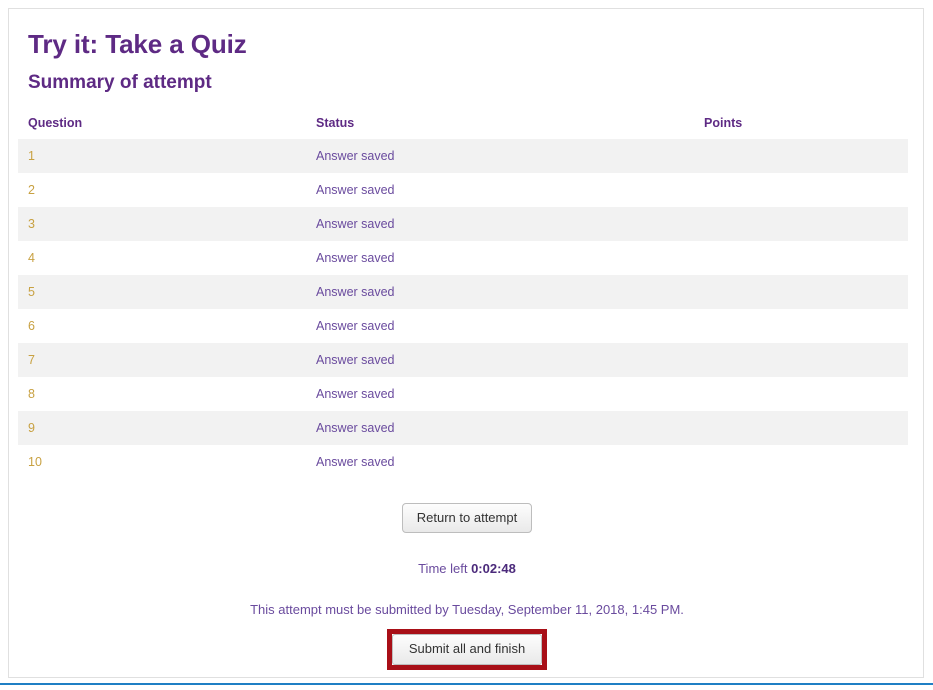 This screenshot has height=690, width=933. I want to click on table-row: 5 Answer saved, so click(463, 291).